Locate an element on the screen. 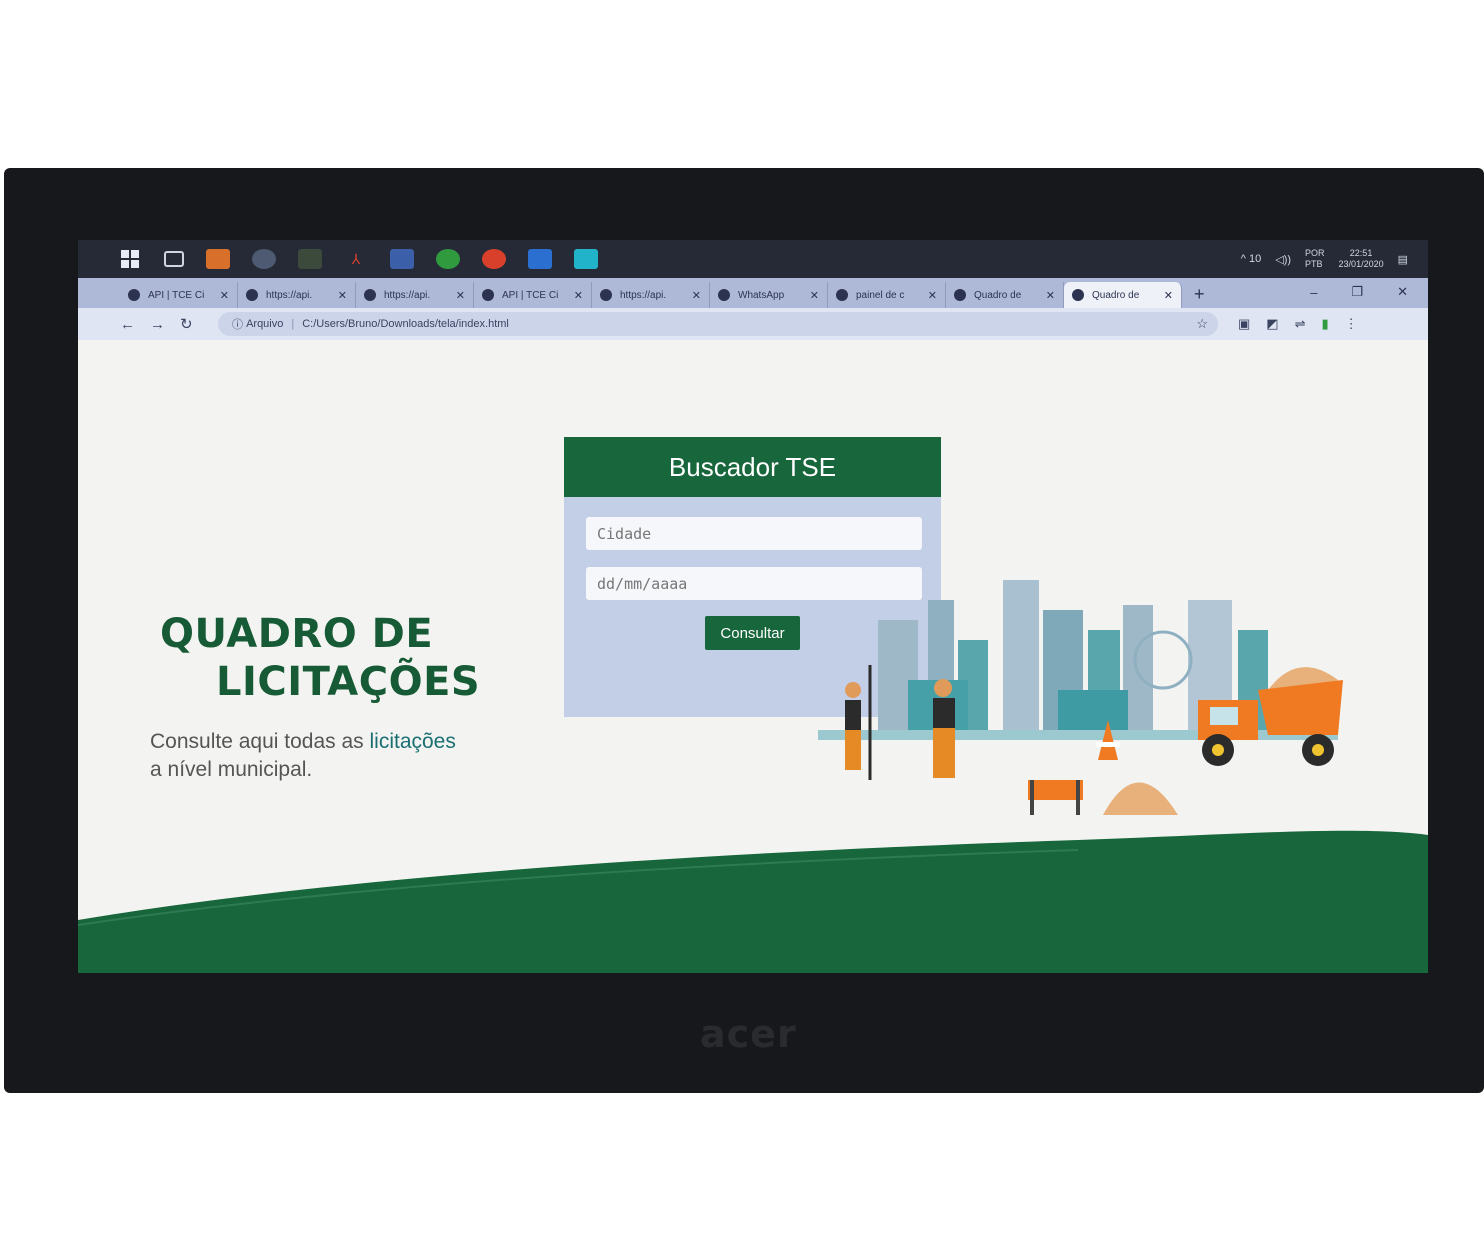 The image size is (1484, 1252). window-controls: – ❐ ✕ is located at coordinates (1359, 292).